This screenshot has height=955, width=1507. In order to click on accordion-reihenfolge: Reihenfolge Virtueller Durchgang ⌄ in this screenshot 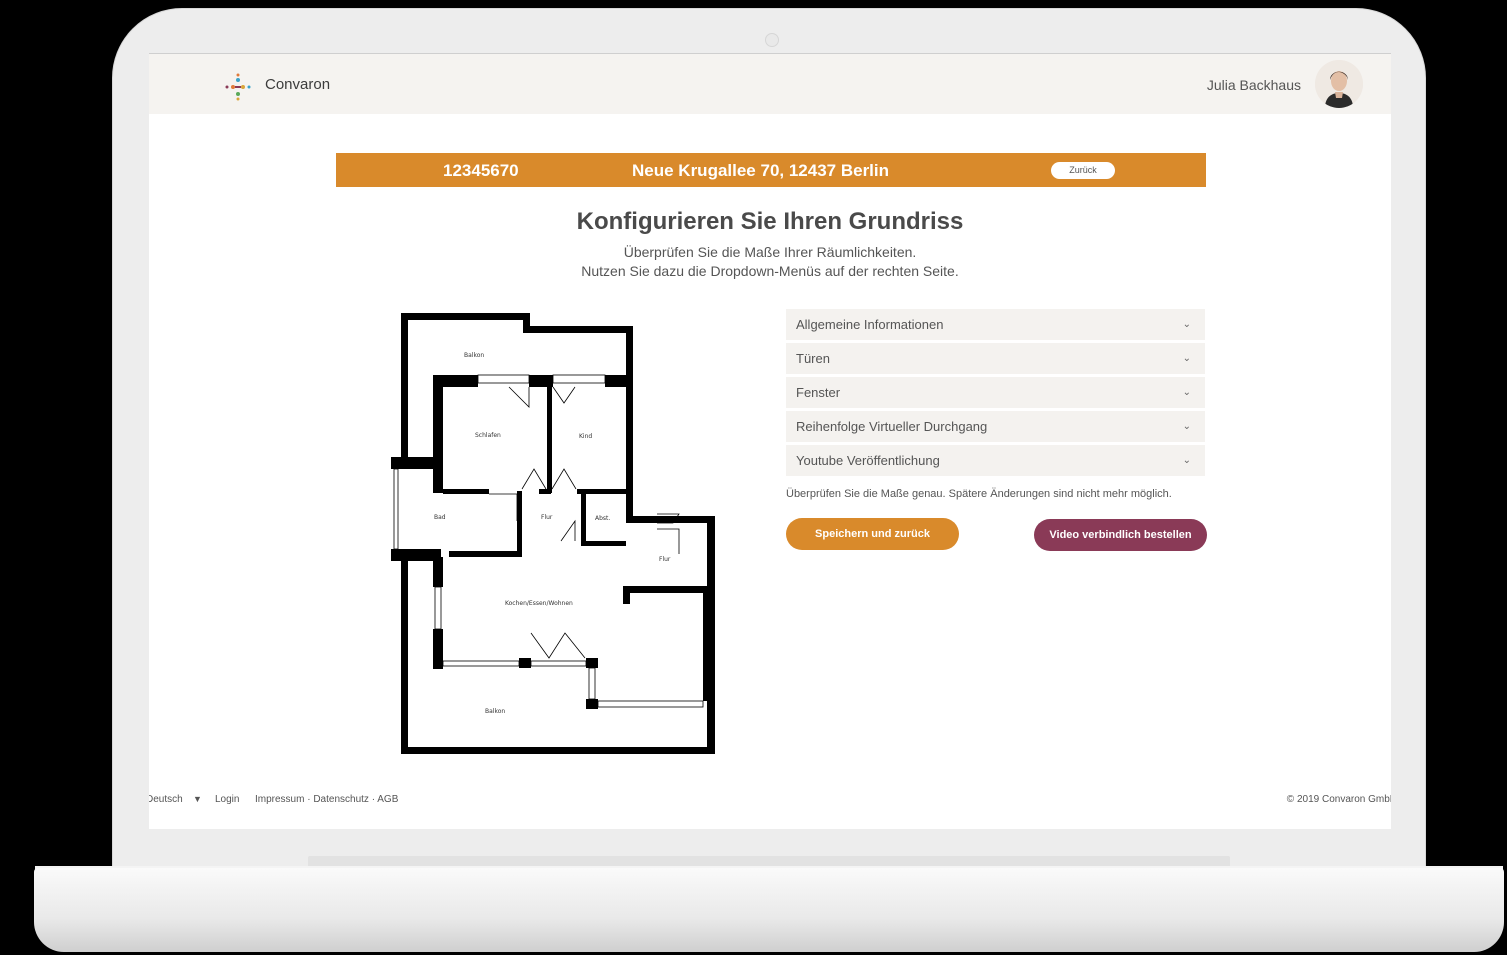, I will do `click(995, 426)`.